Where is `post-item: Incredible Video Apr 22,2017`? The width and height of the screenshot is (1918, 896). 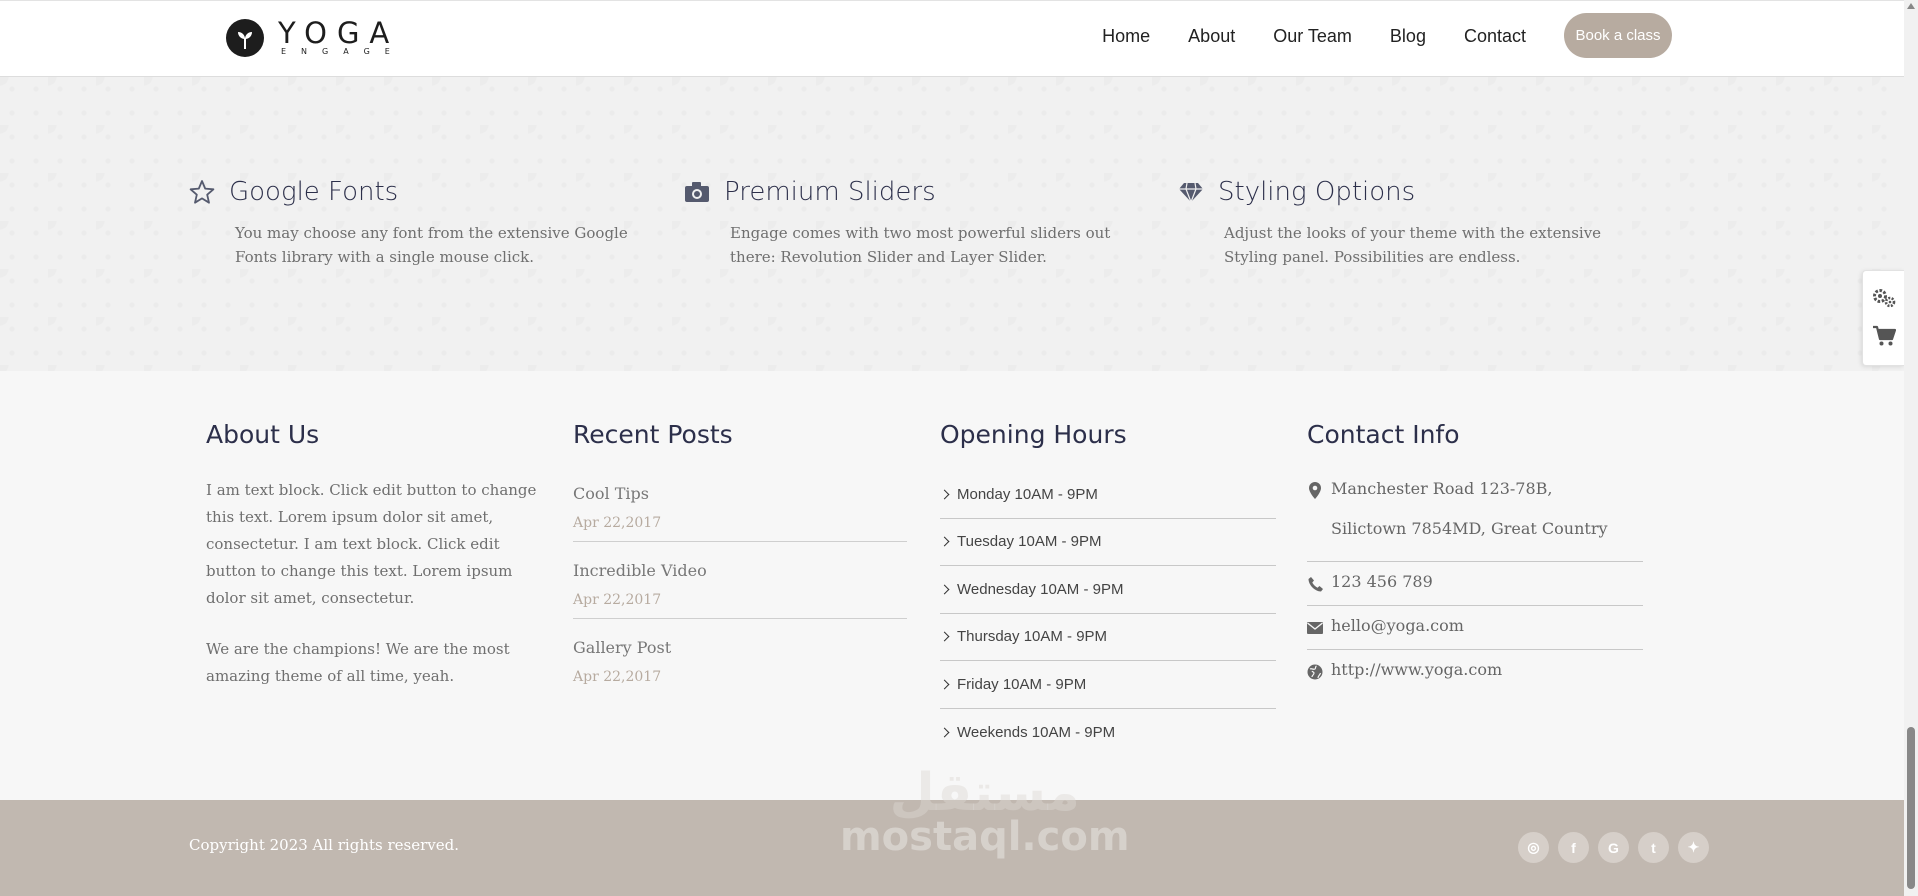 post-item: Incredible Video Apr 22,2017 is located at coordinates (740, 586).